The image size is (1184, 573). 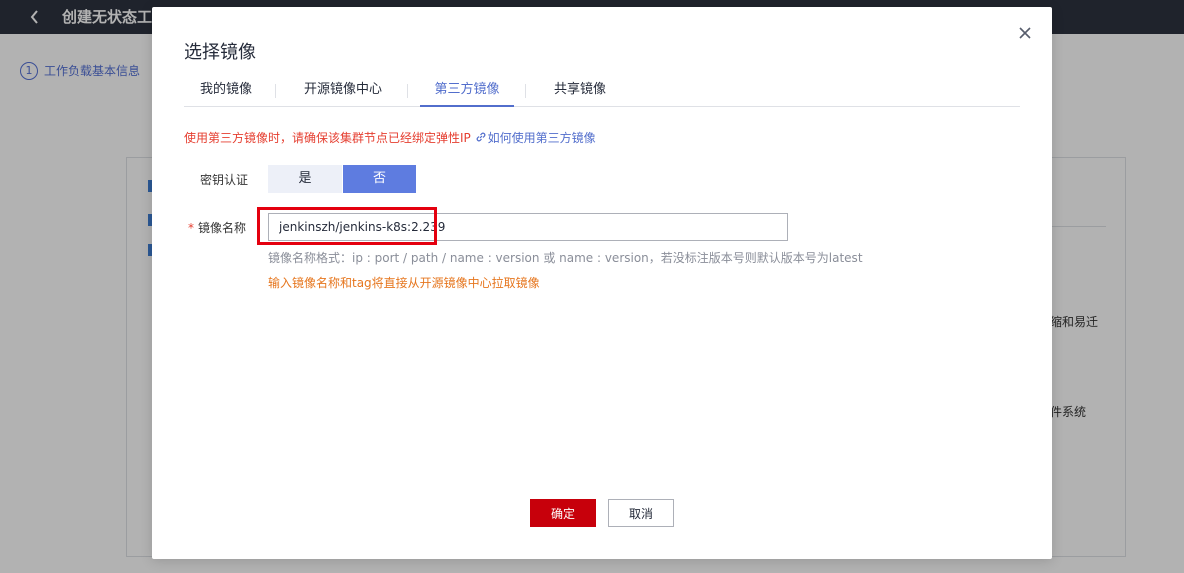 I want to click on tab-open-source-center: 开源镜像中心, so click(x=343, y=92).